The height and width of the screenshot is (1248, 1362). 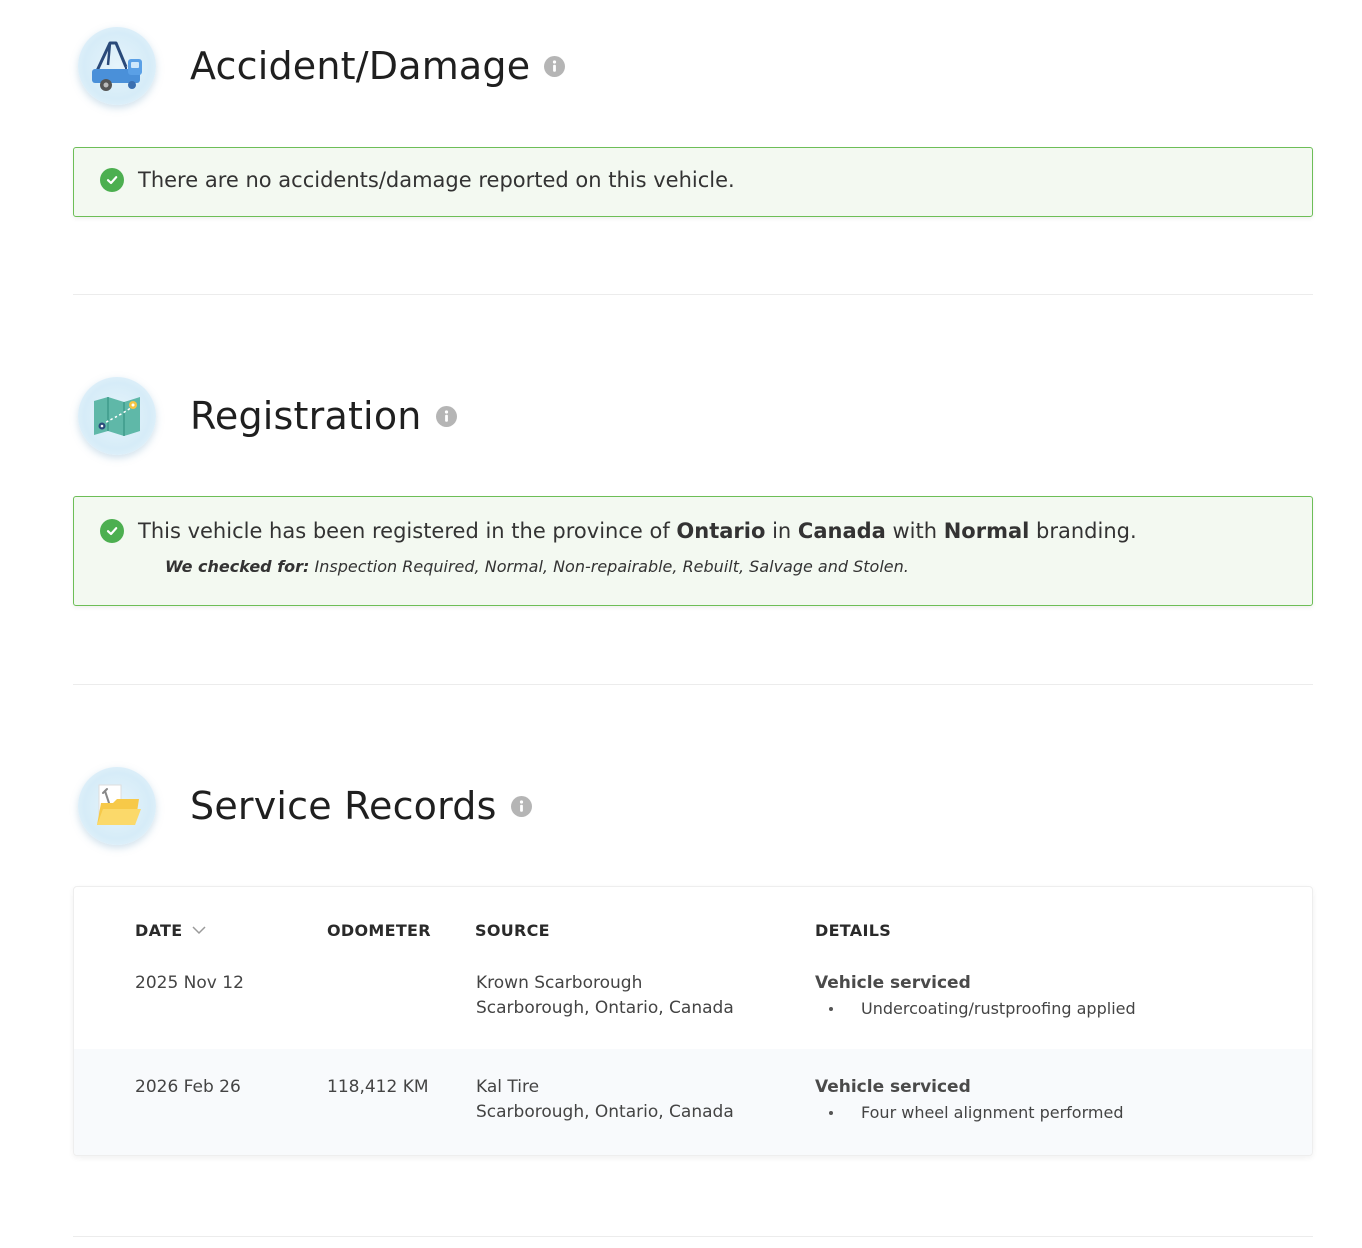 I want to click on service-odometer: 118,412 KM, so click(x=378, y=1087).